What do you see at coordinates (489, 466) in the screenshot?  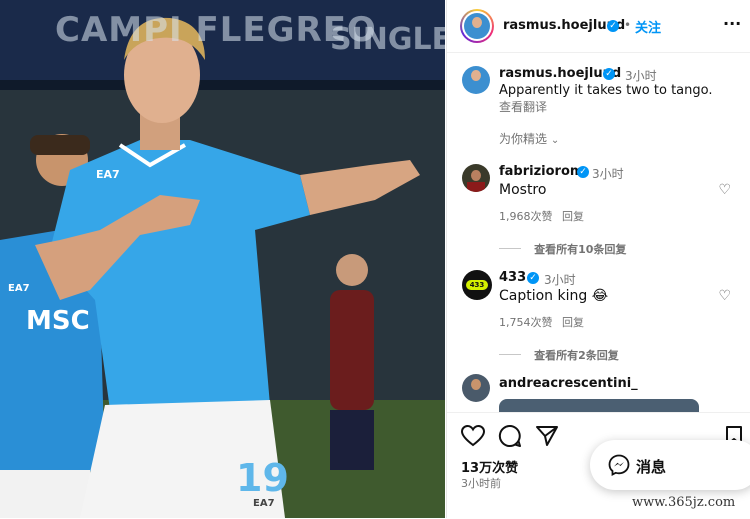 I see `like-count: 13万次赞` at bounding box center [489, 466].